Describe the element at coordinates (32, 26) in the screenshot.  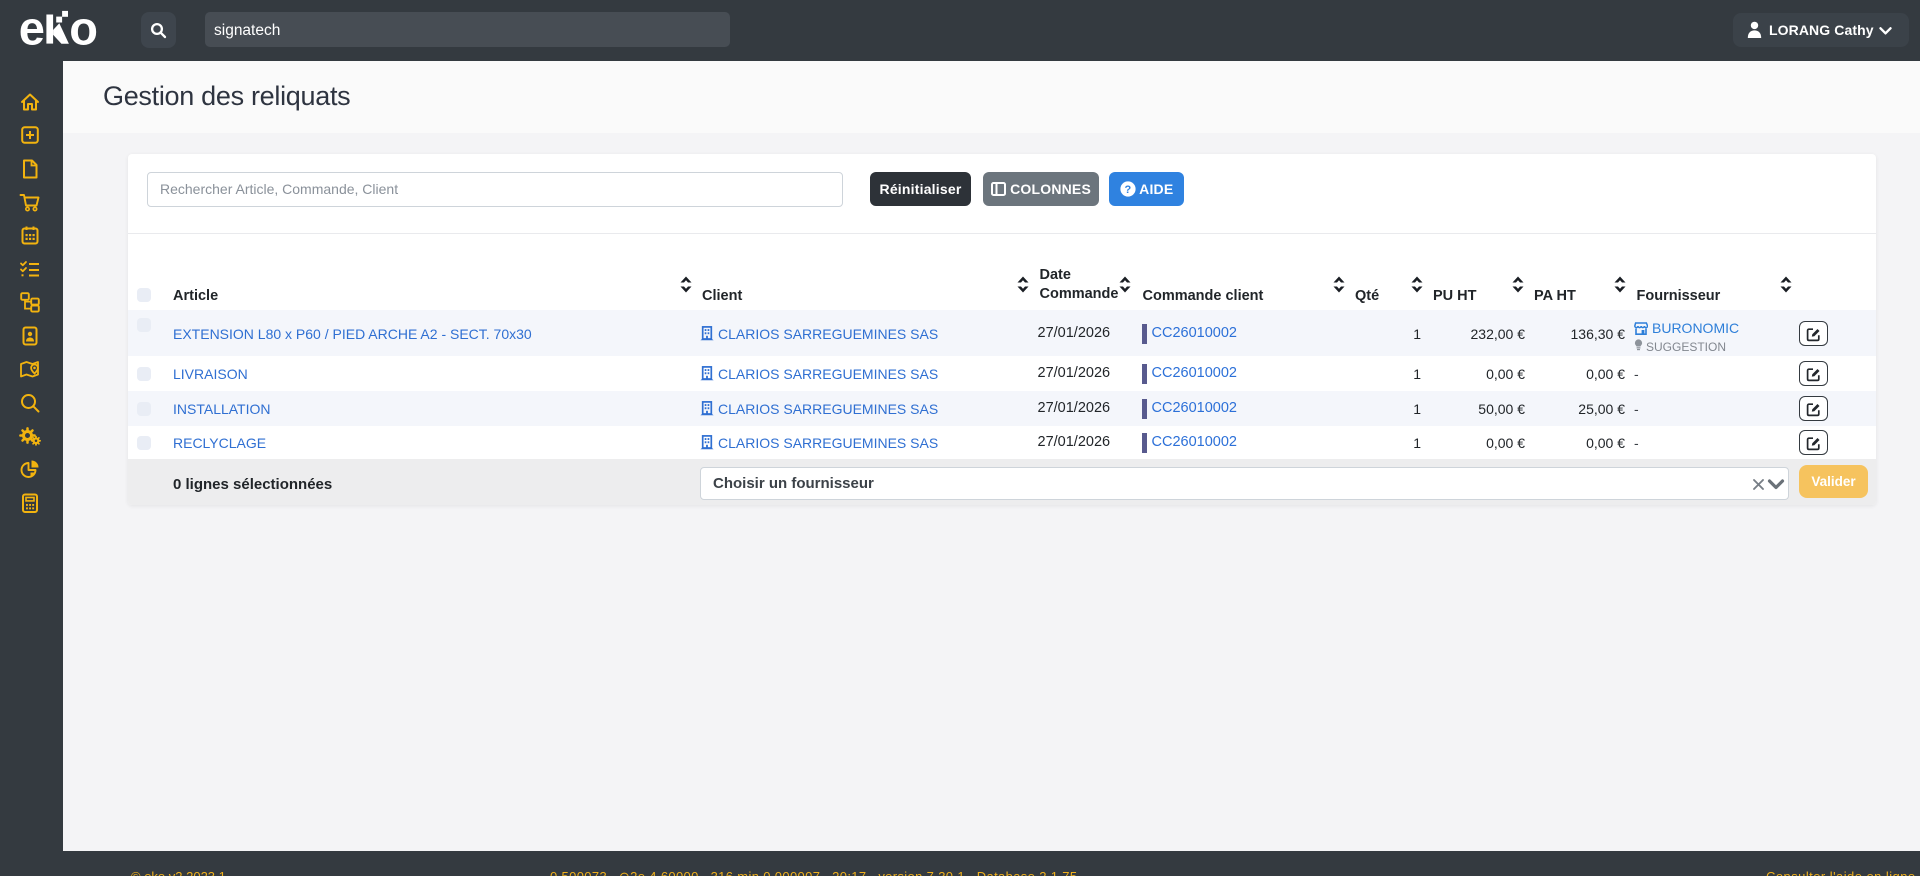
I see `svg-text: e` at that location.